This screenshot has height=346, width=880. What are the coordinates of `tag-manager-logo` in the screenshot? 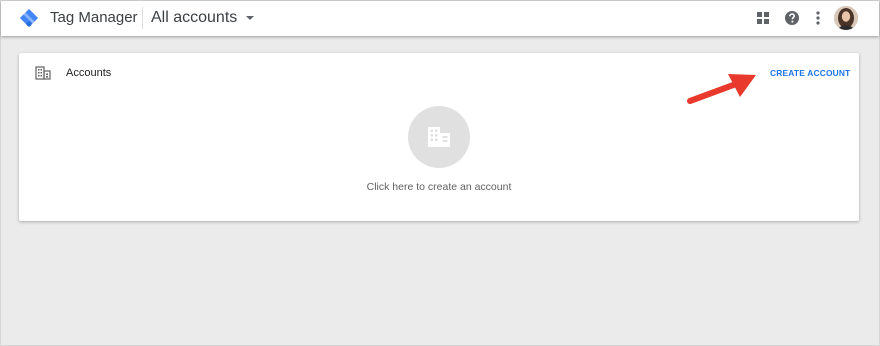 It's located at (29, 18).